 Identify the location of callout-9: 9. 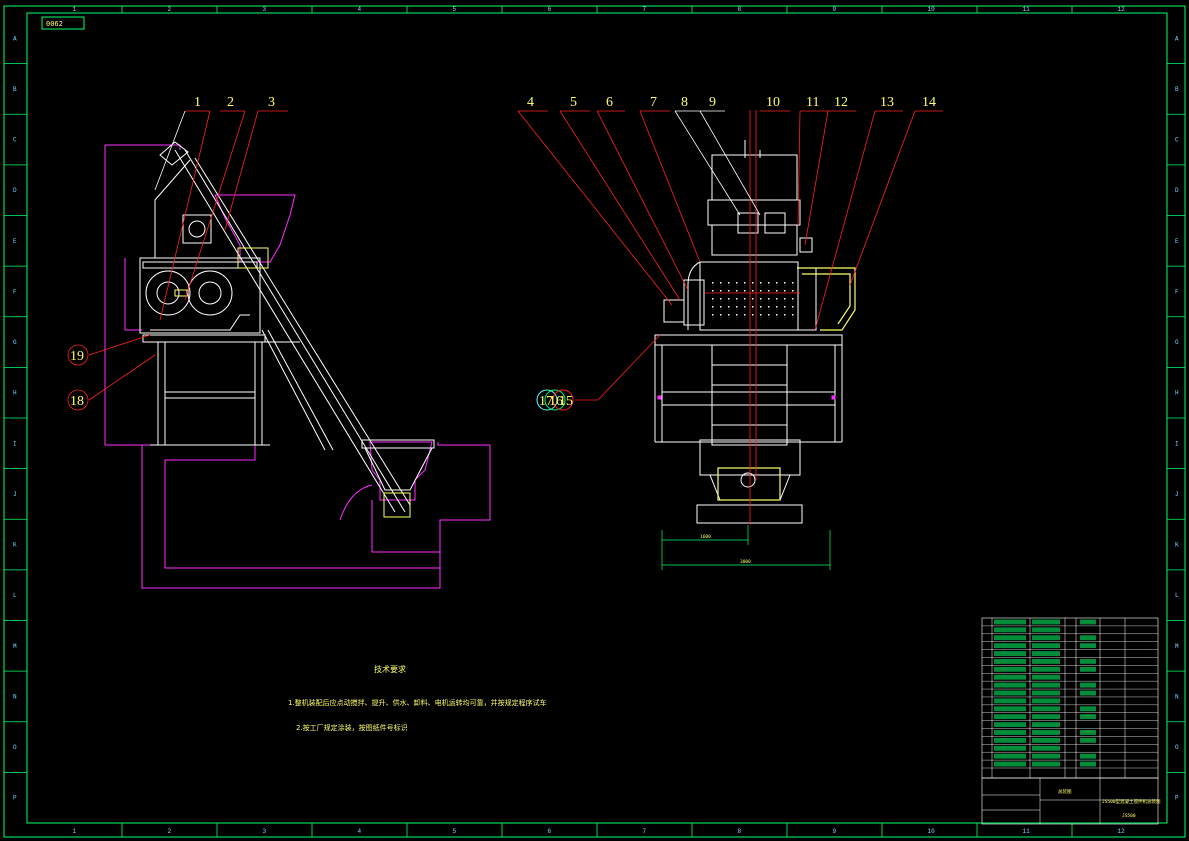
(712, 102).